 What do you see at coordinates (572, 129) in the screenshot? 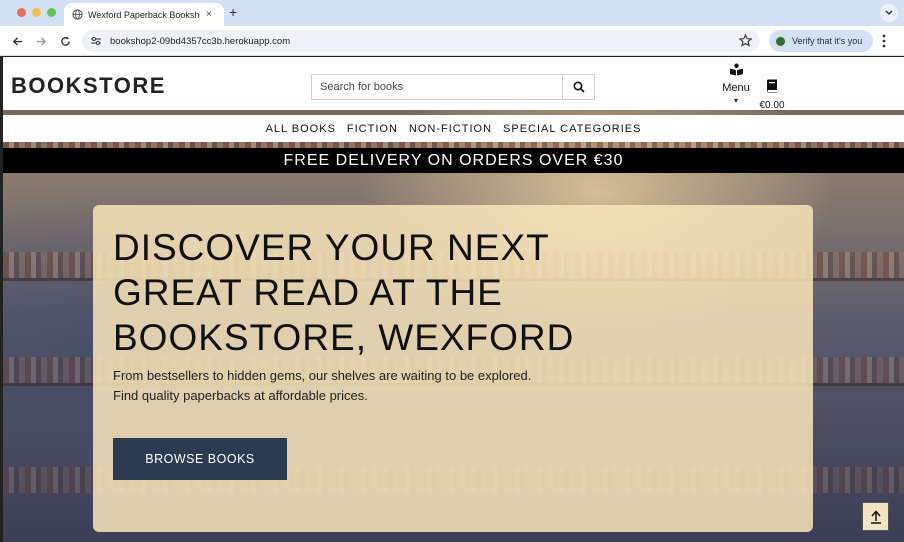
I see `nav-special-categories: SPECIAL CATEGORIES` at bounding box center [572, 129].